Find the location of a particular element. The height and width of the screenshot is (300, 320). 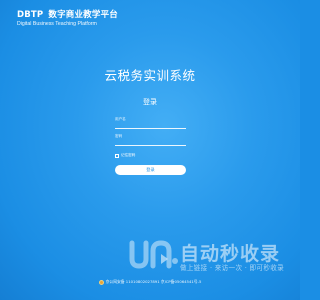

remember-label: 记住密码 is located at coordinates (128, 155).